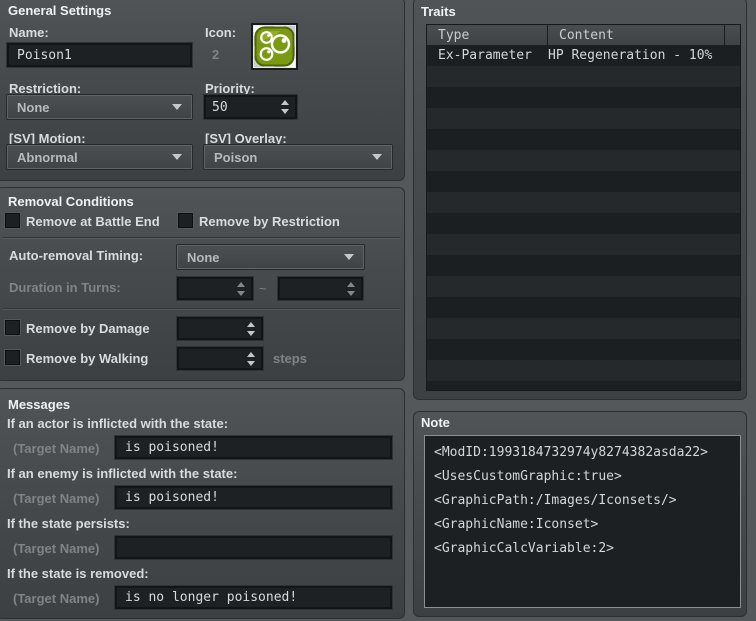 This screenshot has height=621, width=756. I want to click on actor-message-input: is poisoned!, so click(253, 447).